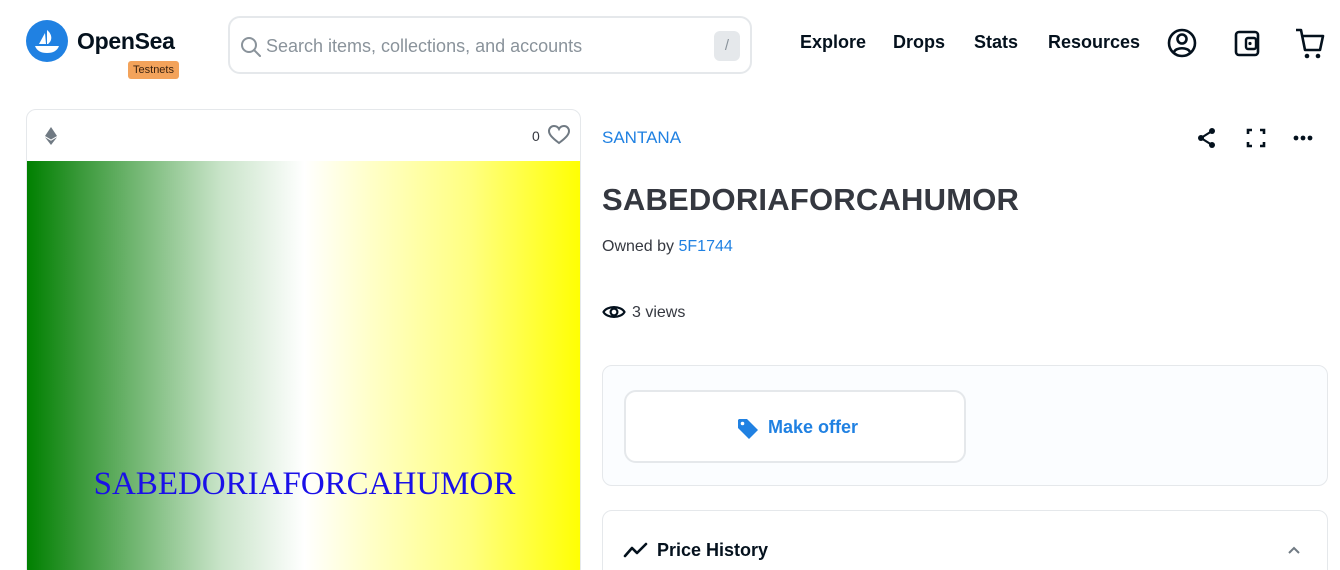 Image resolution: width=1340 pixels, height=570 pixels. What do you see at coordinates (1310, 44) in the screenshot?
I see `cart-icon` at bounding box center [1310, 44].